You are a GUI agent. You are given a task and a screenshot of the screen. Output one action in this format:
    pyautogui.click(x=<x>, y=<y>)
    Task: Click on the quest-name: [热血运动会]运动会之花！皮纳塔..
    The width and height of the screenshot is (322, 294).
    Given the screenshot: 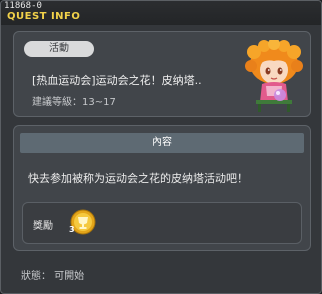 What is the action you would take?
    pyautogui.click(x=117, y=80)
    